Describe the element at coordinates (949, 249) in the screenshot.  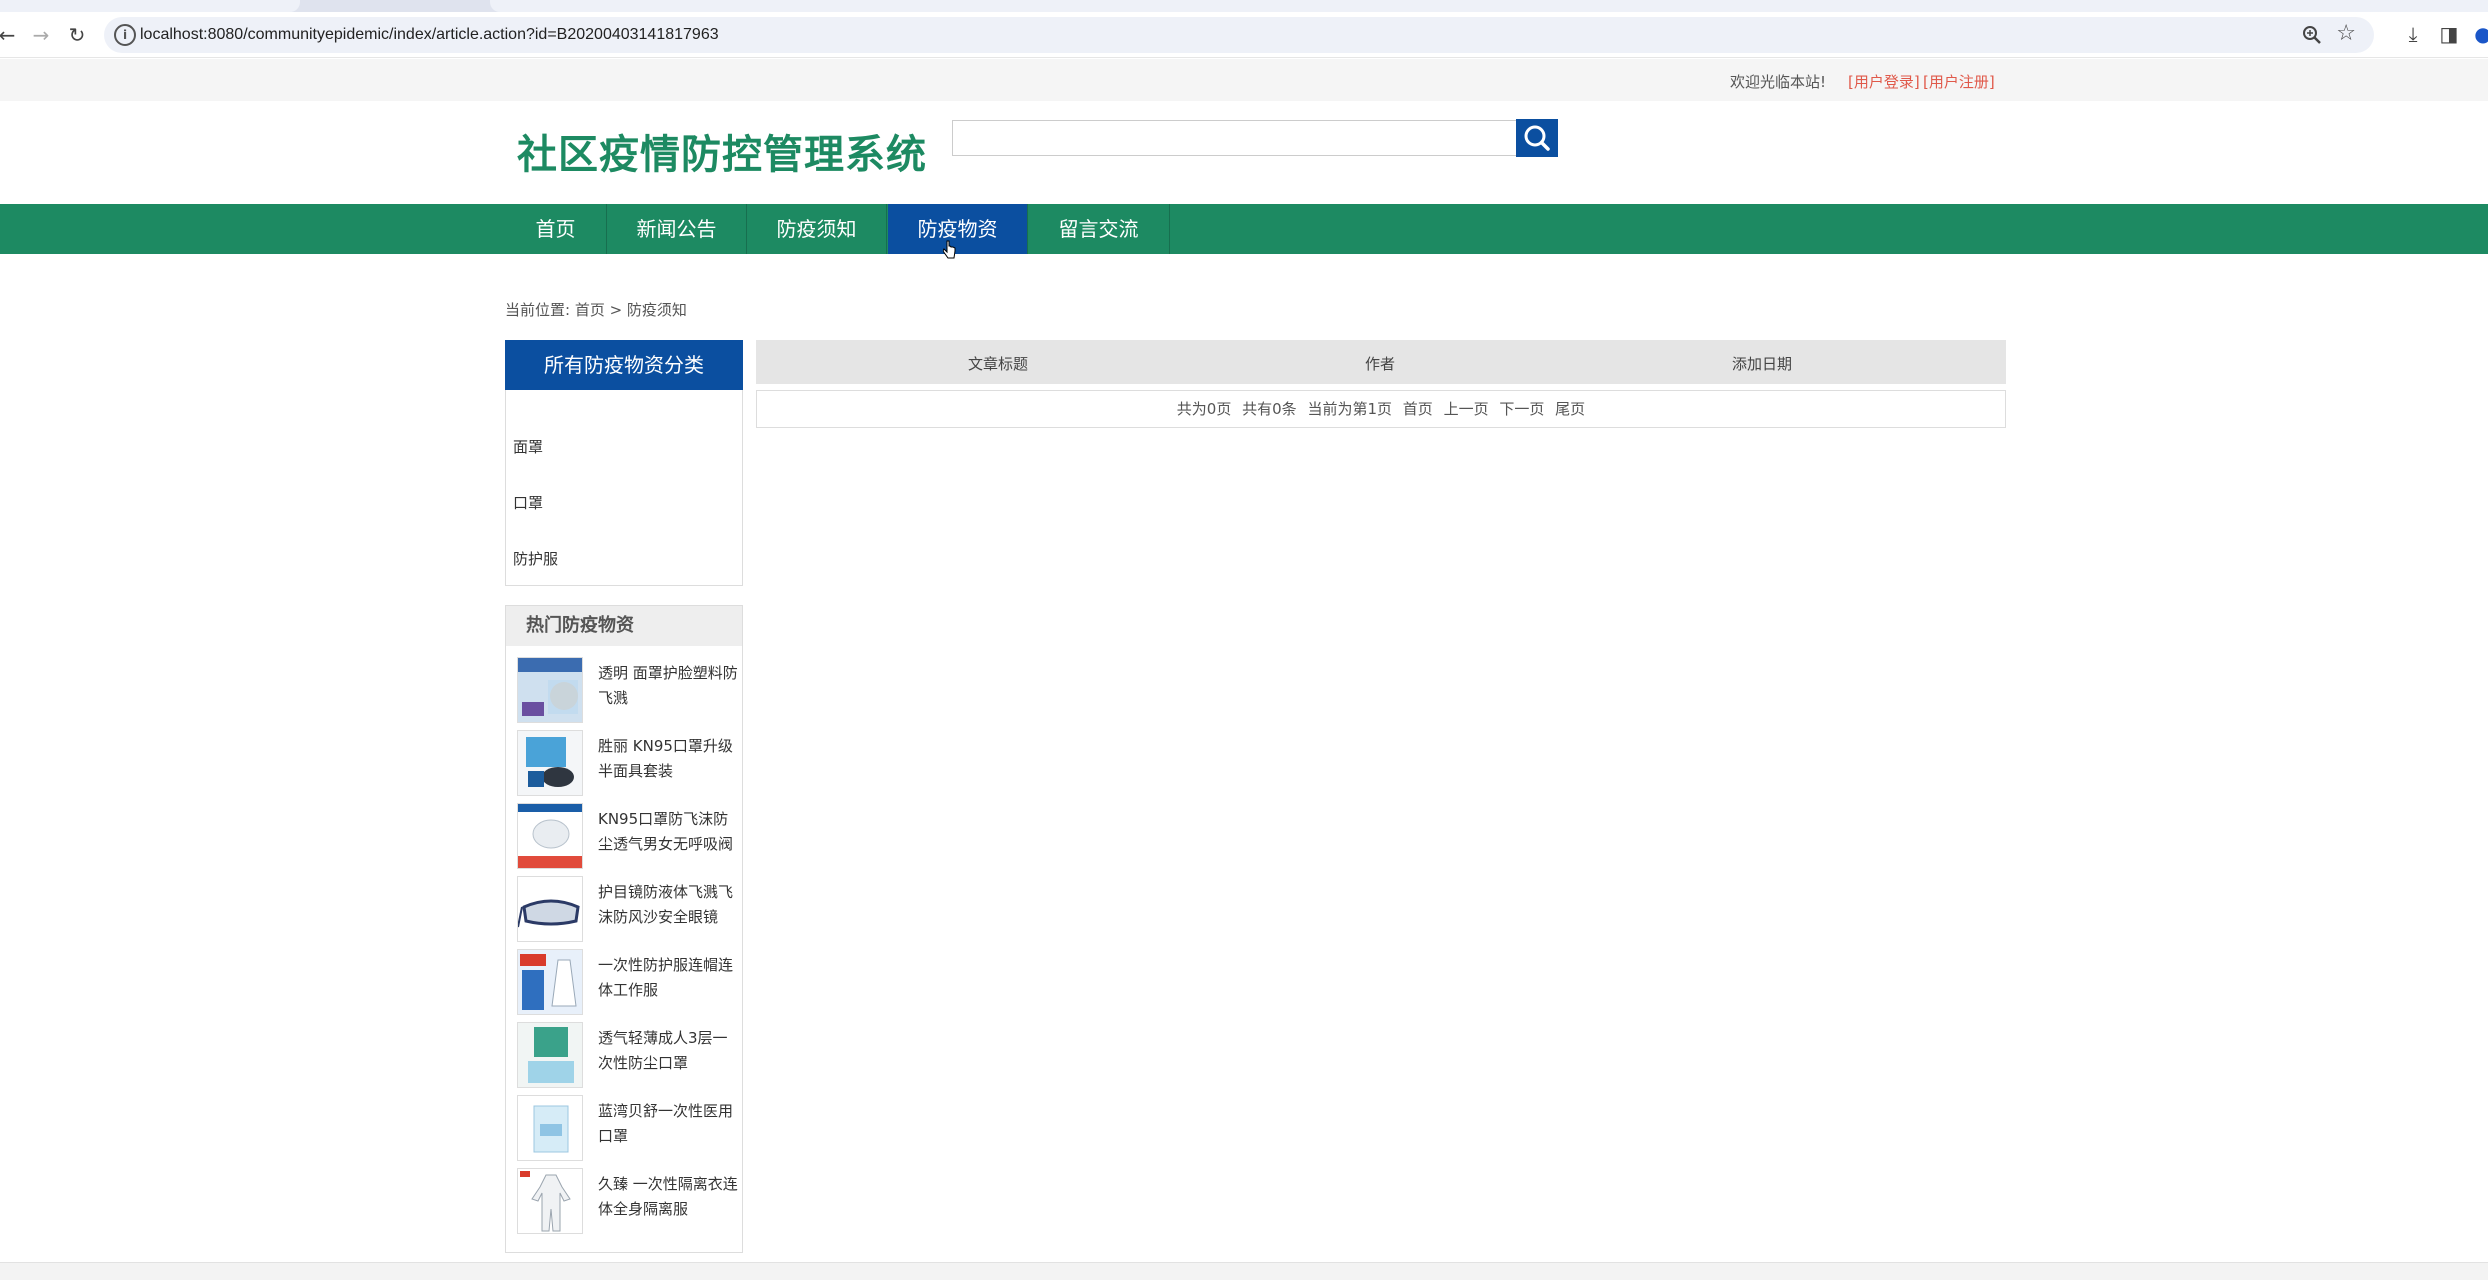
I see `mouse-cursor-icon` at that location.